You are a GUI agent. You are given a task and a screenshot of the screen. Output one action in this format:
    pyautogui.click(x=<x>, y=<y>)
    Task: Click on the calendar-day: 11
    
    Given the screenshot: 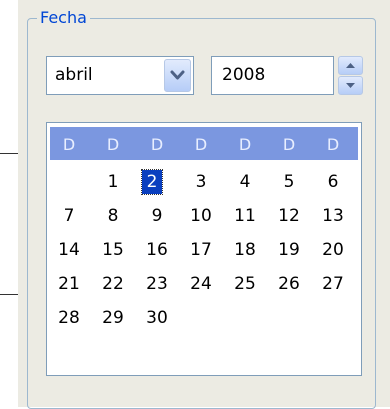 What is the action you would take?
    pyautogui.click(x=245, y=216)
    